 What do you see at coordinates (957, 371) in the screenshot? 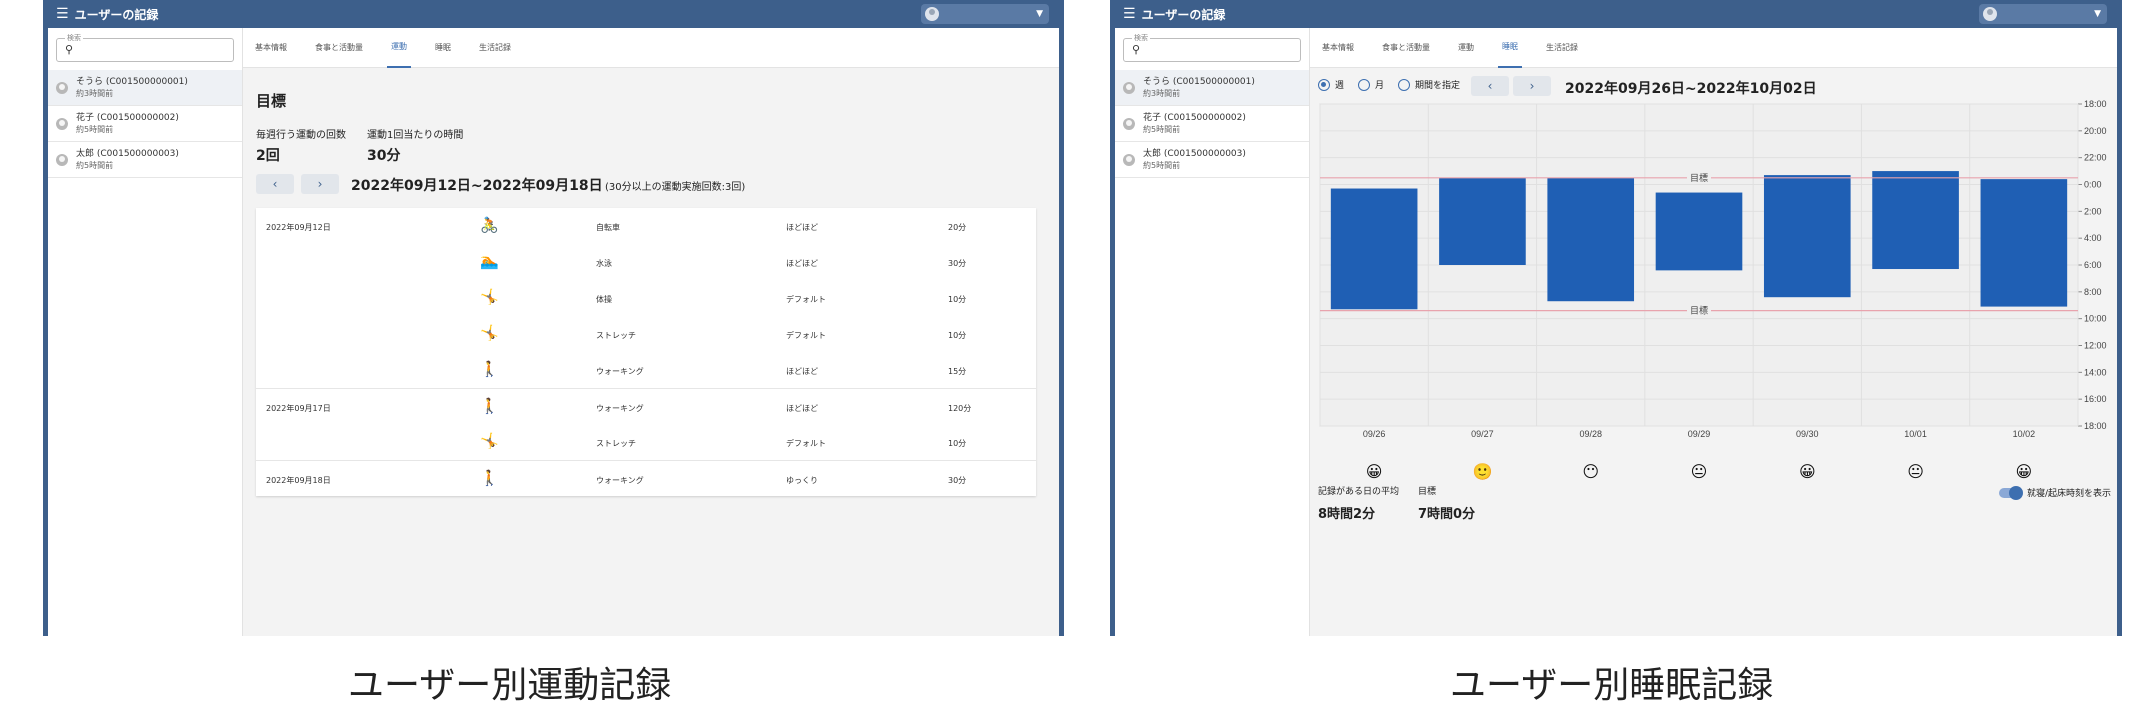
I see `cell-duration: 15分` at bounding box center [957, 371].